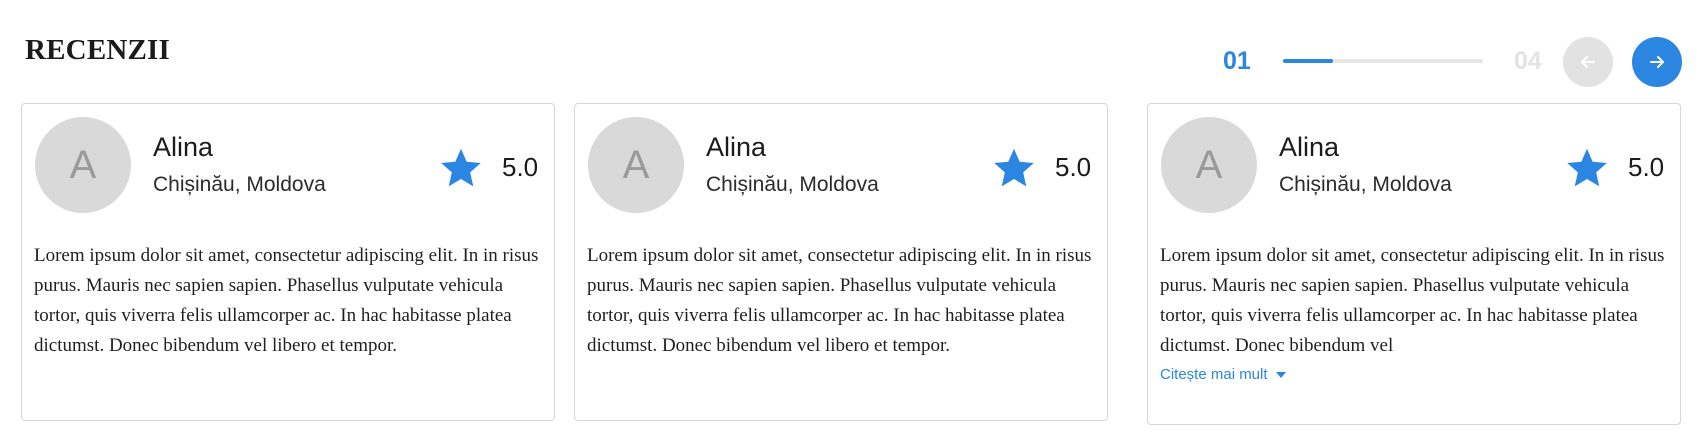  I want to click on read-more-link: Citește mai mult, so click(1223, 374).